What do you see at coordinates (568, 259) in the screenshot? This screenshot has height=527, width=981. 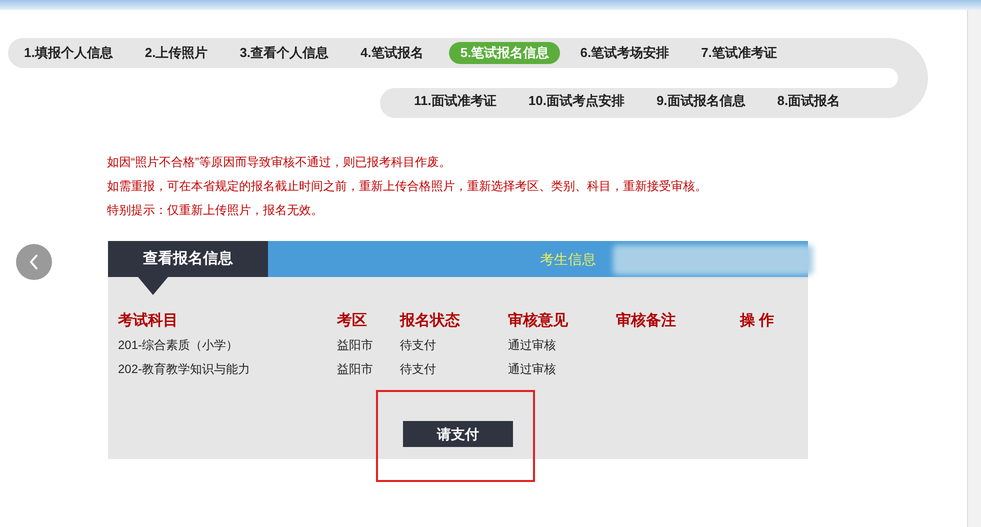 I see `candidate-label: 考生信息` at bounding box center [568, 259].